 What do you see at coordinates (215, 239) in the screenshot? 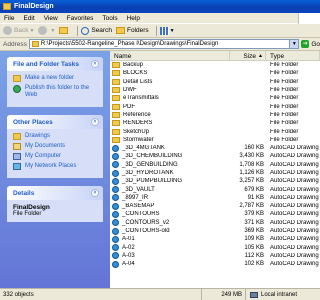
I see `file-row: A-01 109 KB AutoCAD Drawing` at bounding box center [215, 239].